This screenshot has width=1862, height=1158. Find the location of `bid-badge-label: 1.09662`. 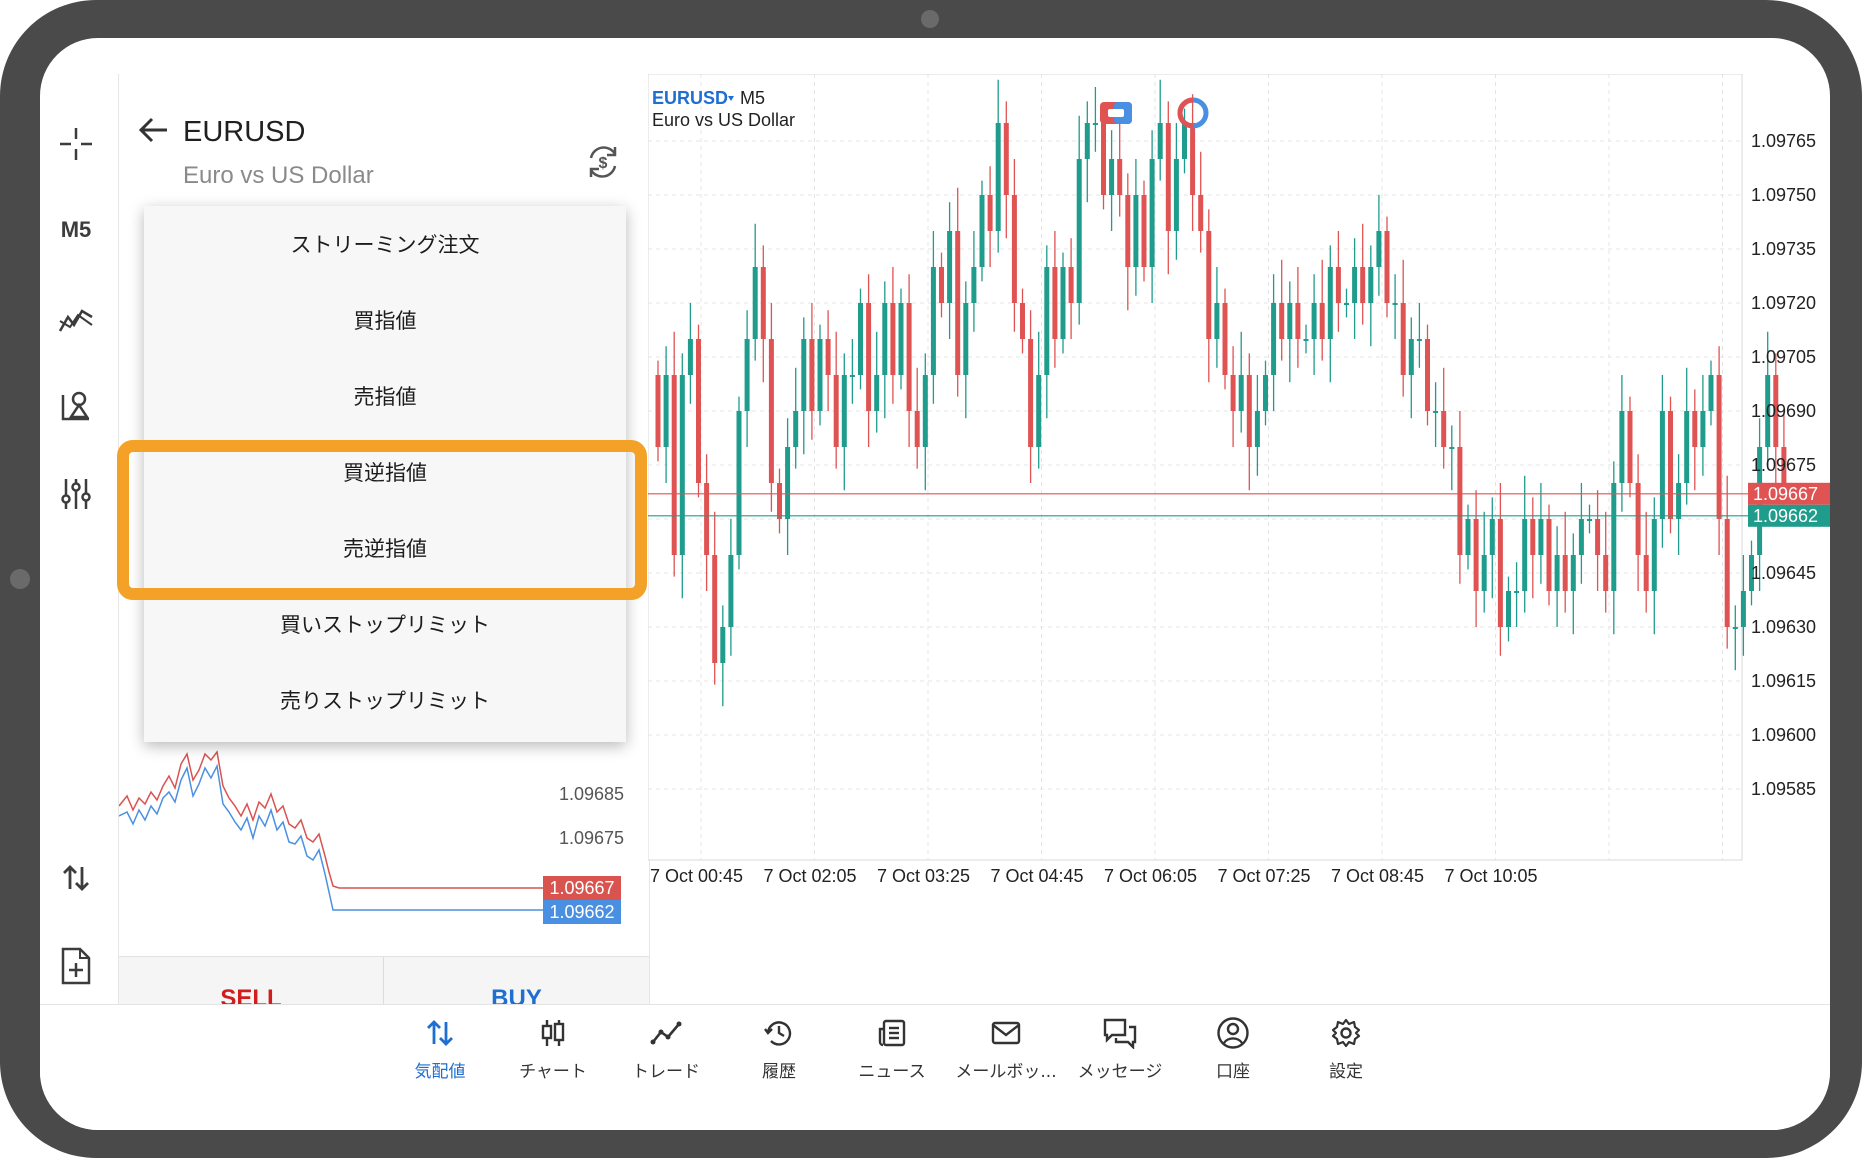

bid-badge-label: 1.09662 is located at coordinates (1785, 516).